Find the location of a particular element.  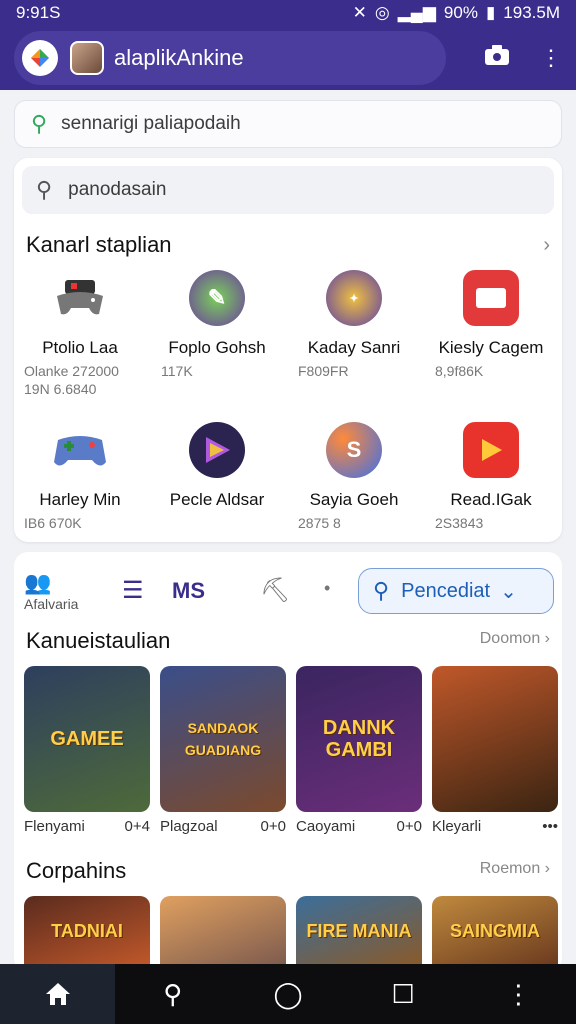

app-title-pill: alaplikAnkine is located at coordinates (230, 58).